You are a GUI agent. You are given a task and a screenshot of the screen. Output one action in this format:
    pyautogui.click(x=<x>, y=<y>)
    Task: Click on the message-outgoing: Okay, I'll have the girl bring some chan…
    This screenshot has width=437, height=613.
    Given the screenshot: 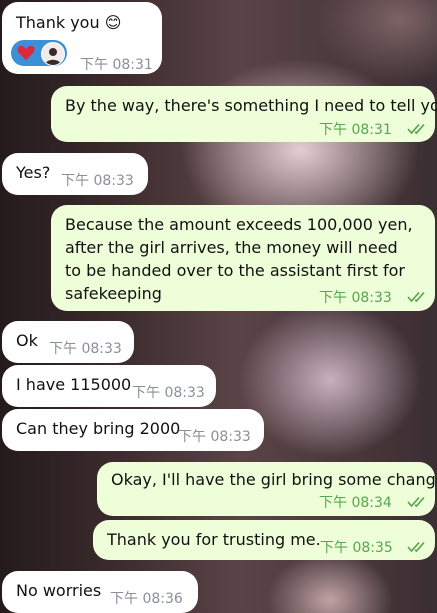 What is the action you would take?
    pyautogui.click(x=267, y=489)
    